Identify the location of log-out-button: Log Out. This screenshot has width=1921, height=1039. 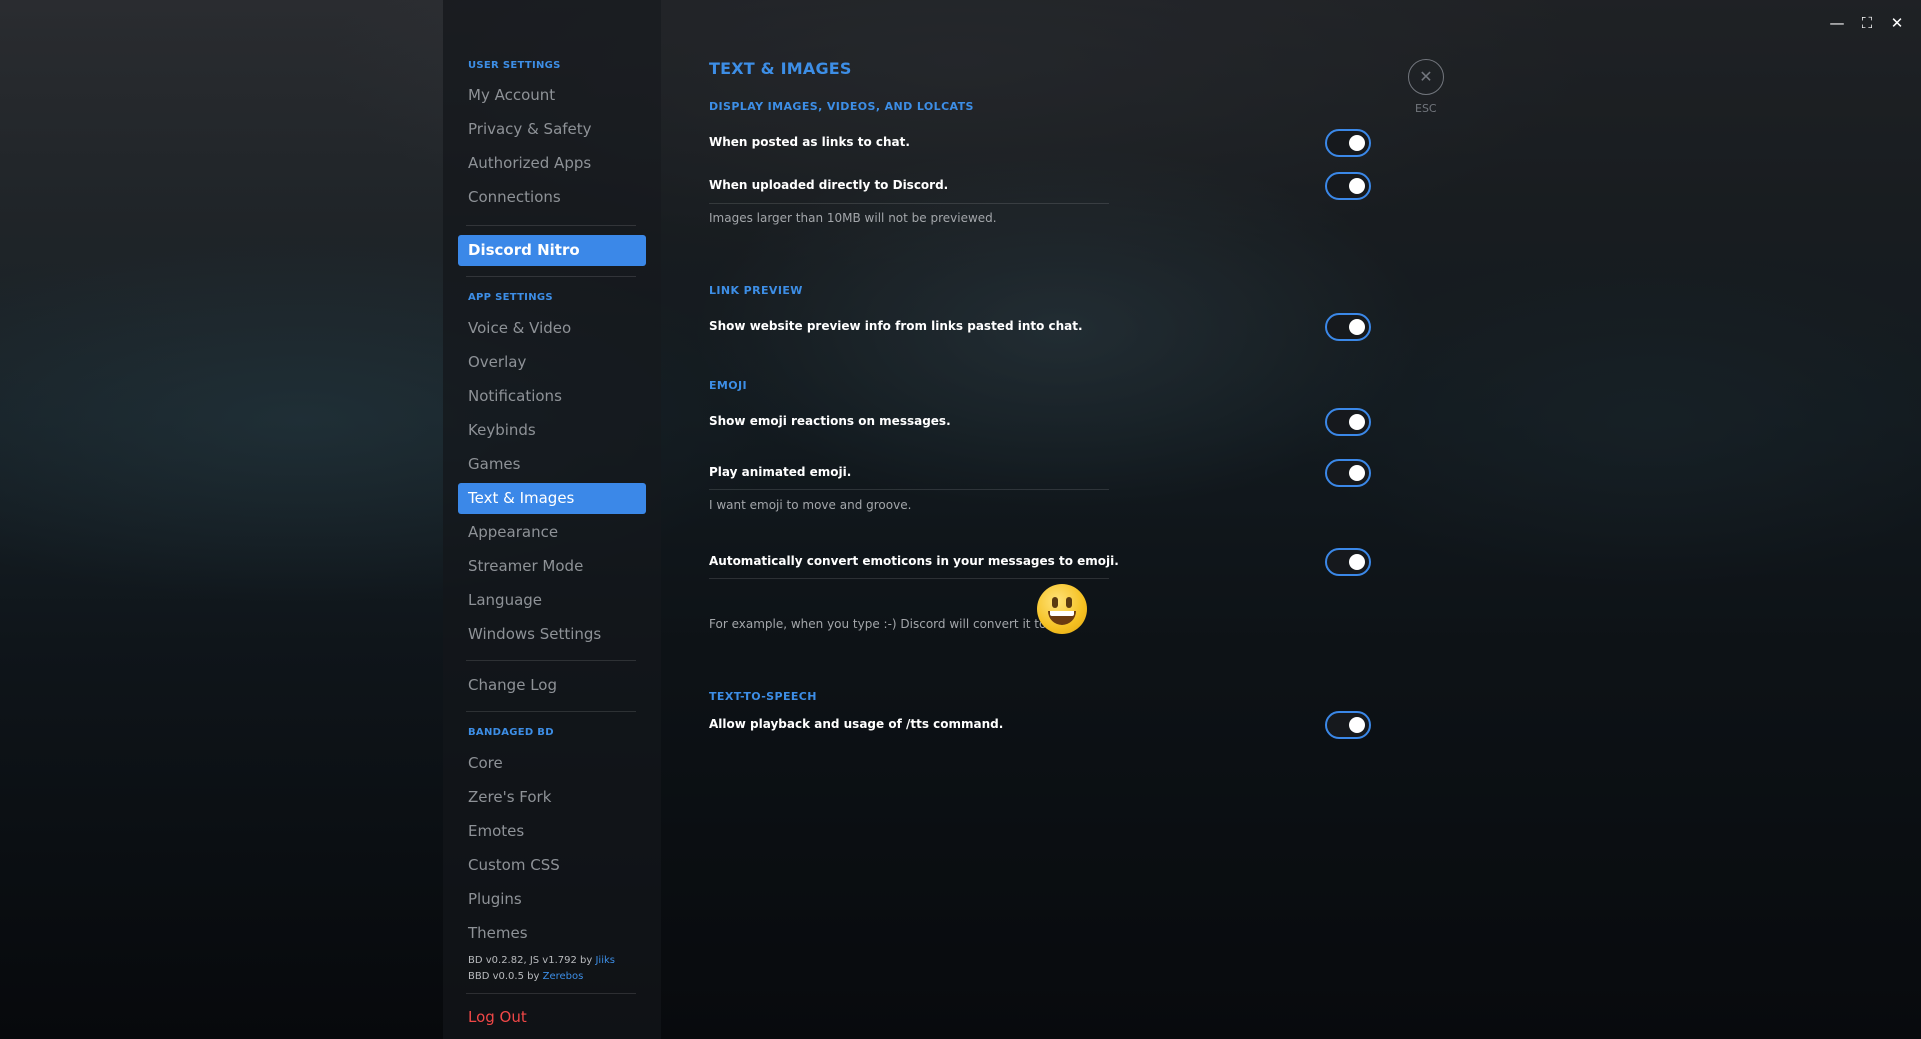
(552, 1017).